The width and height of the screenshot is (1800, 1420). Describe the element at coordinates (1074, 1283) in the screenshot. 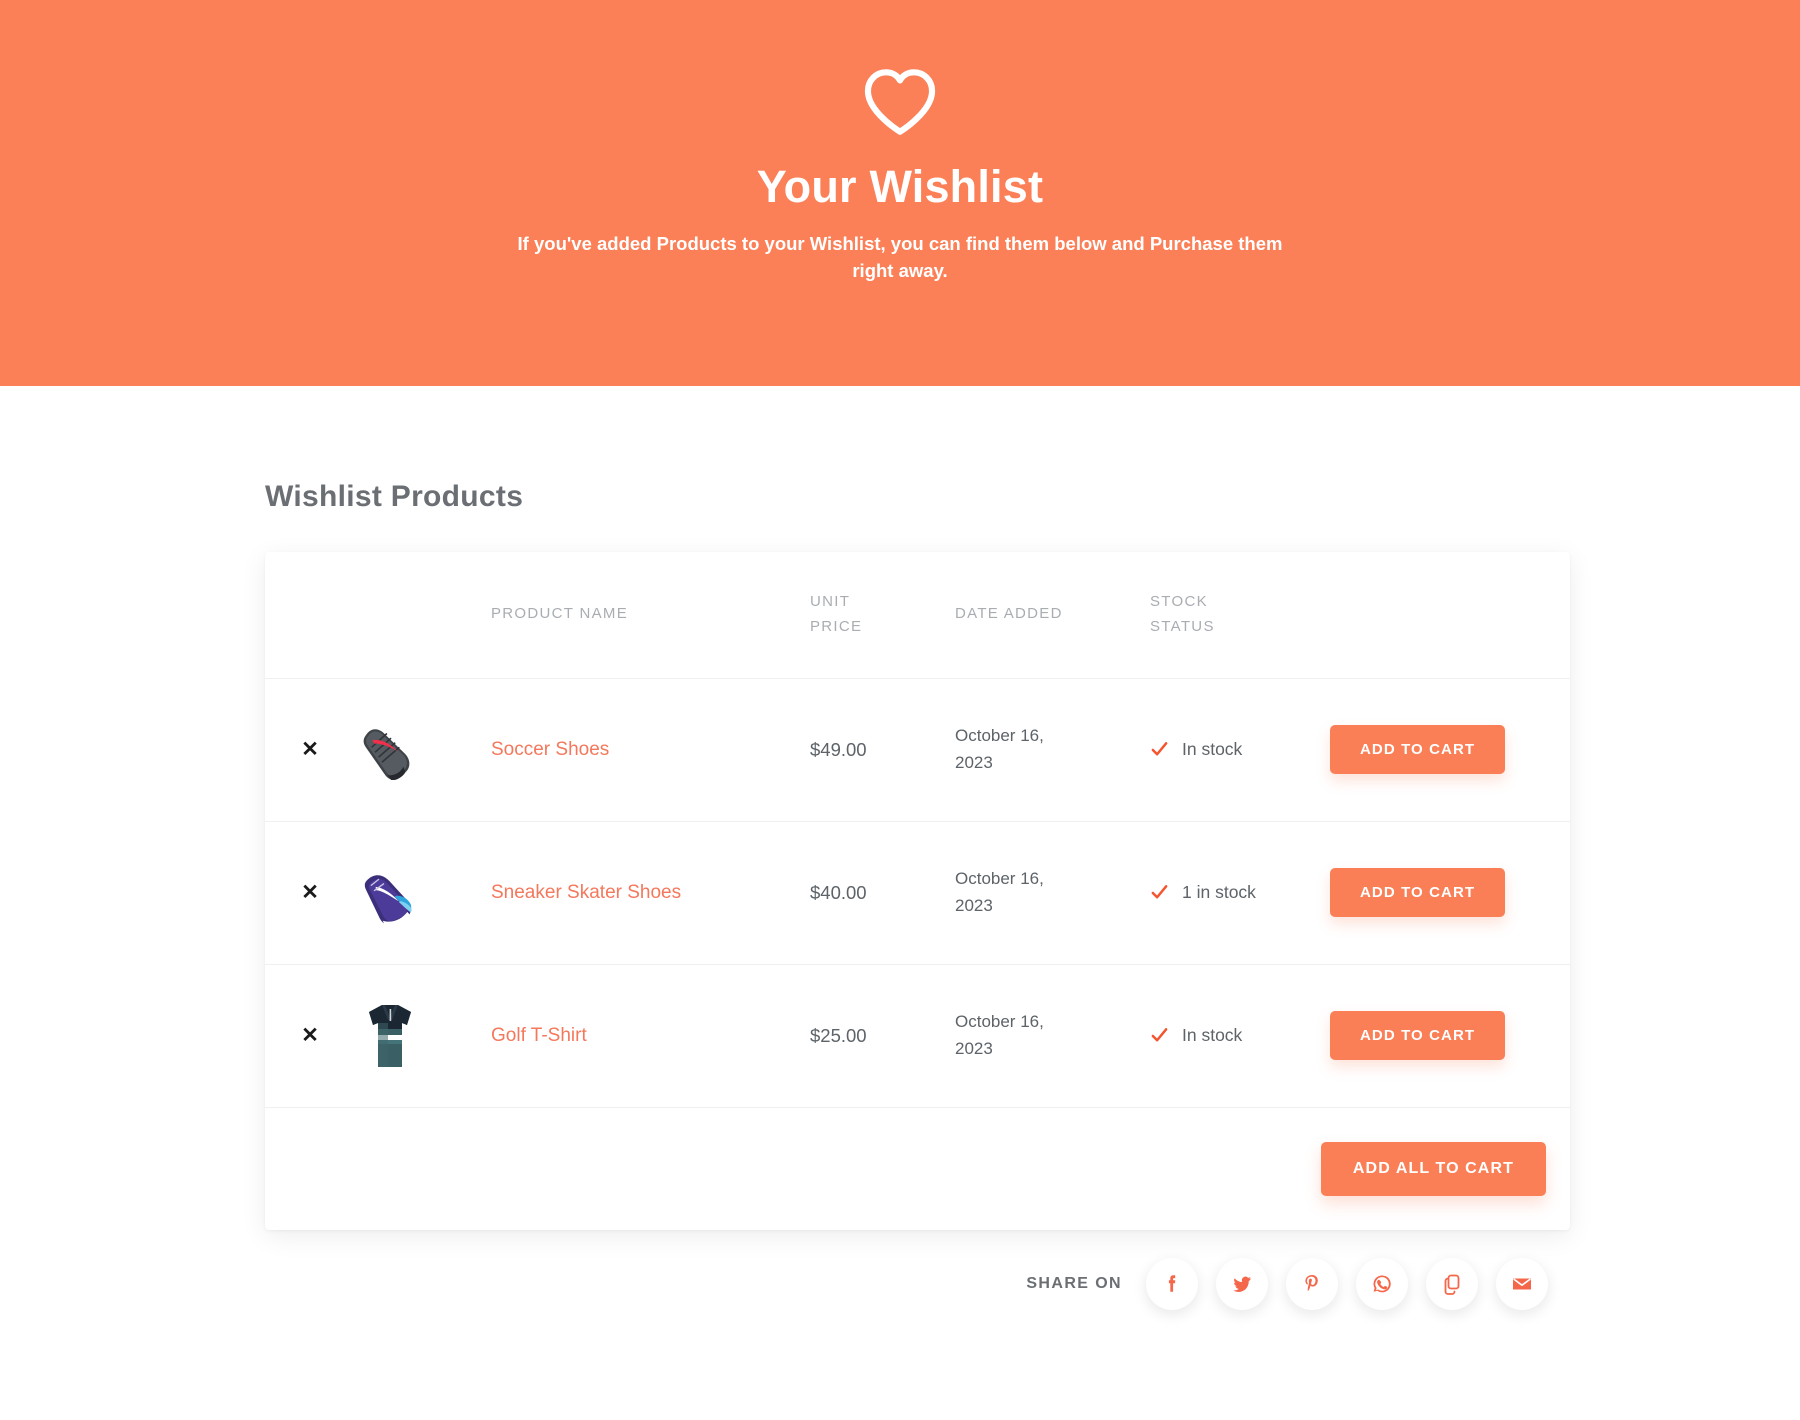

I see `share-label: SHARE ON` at that location.